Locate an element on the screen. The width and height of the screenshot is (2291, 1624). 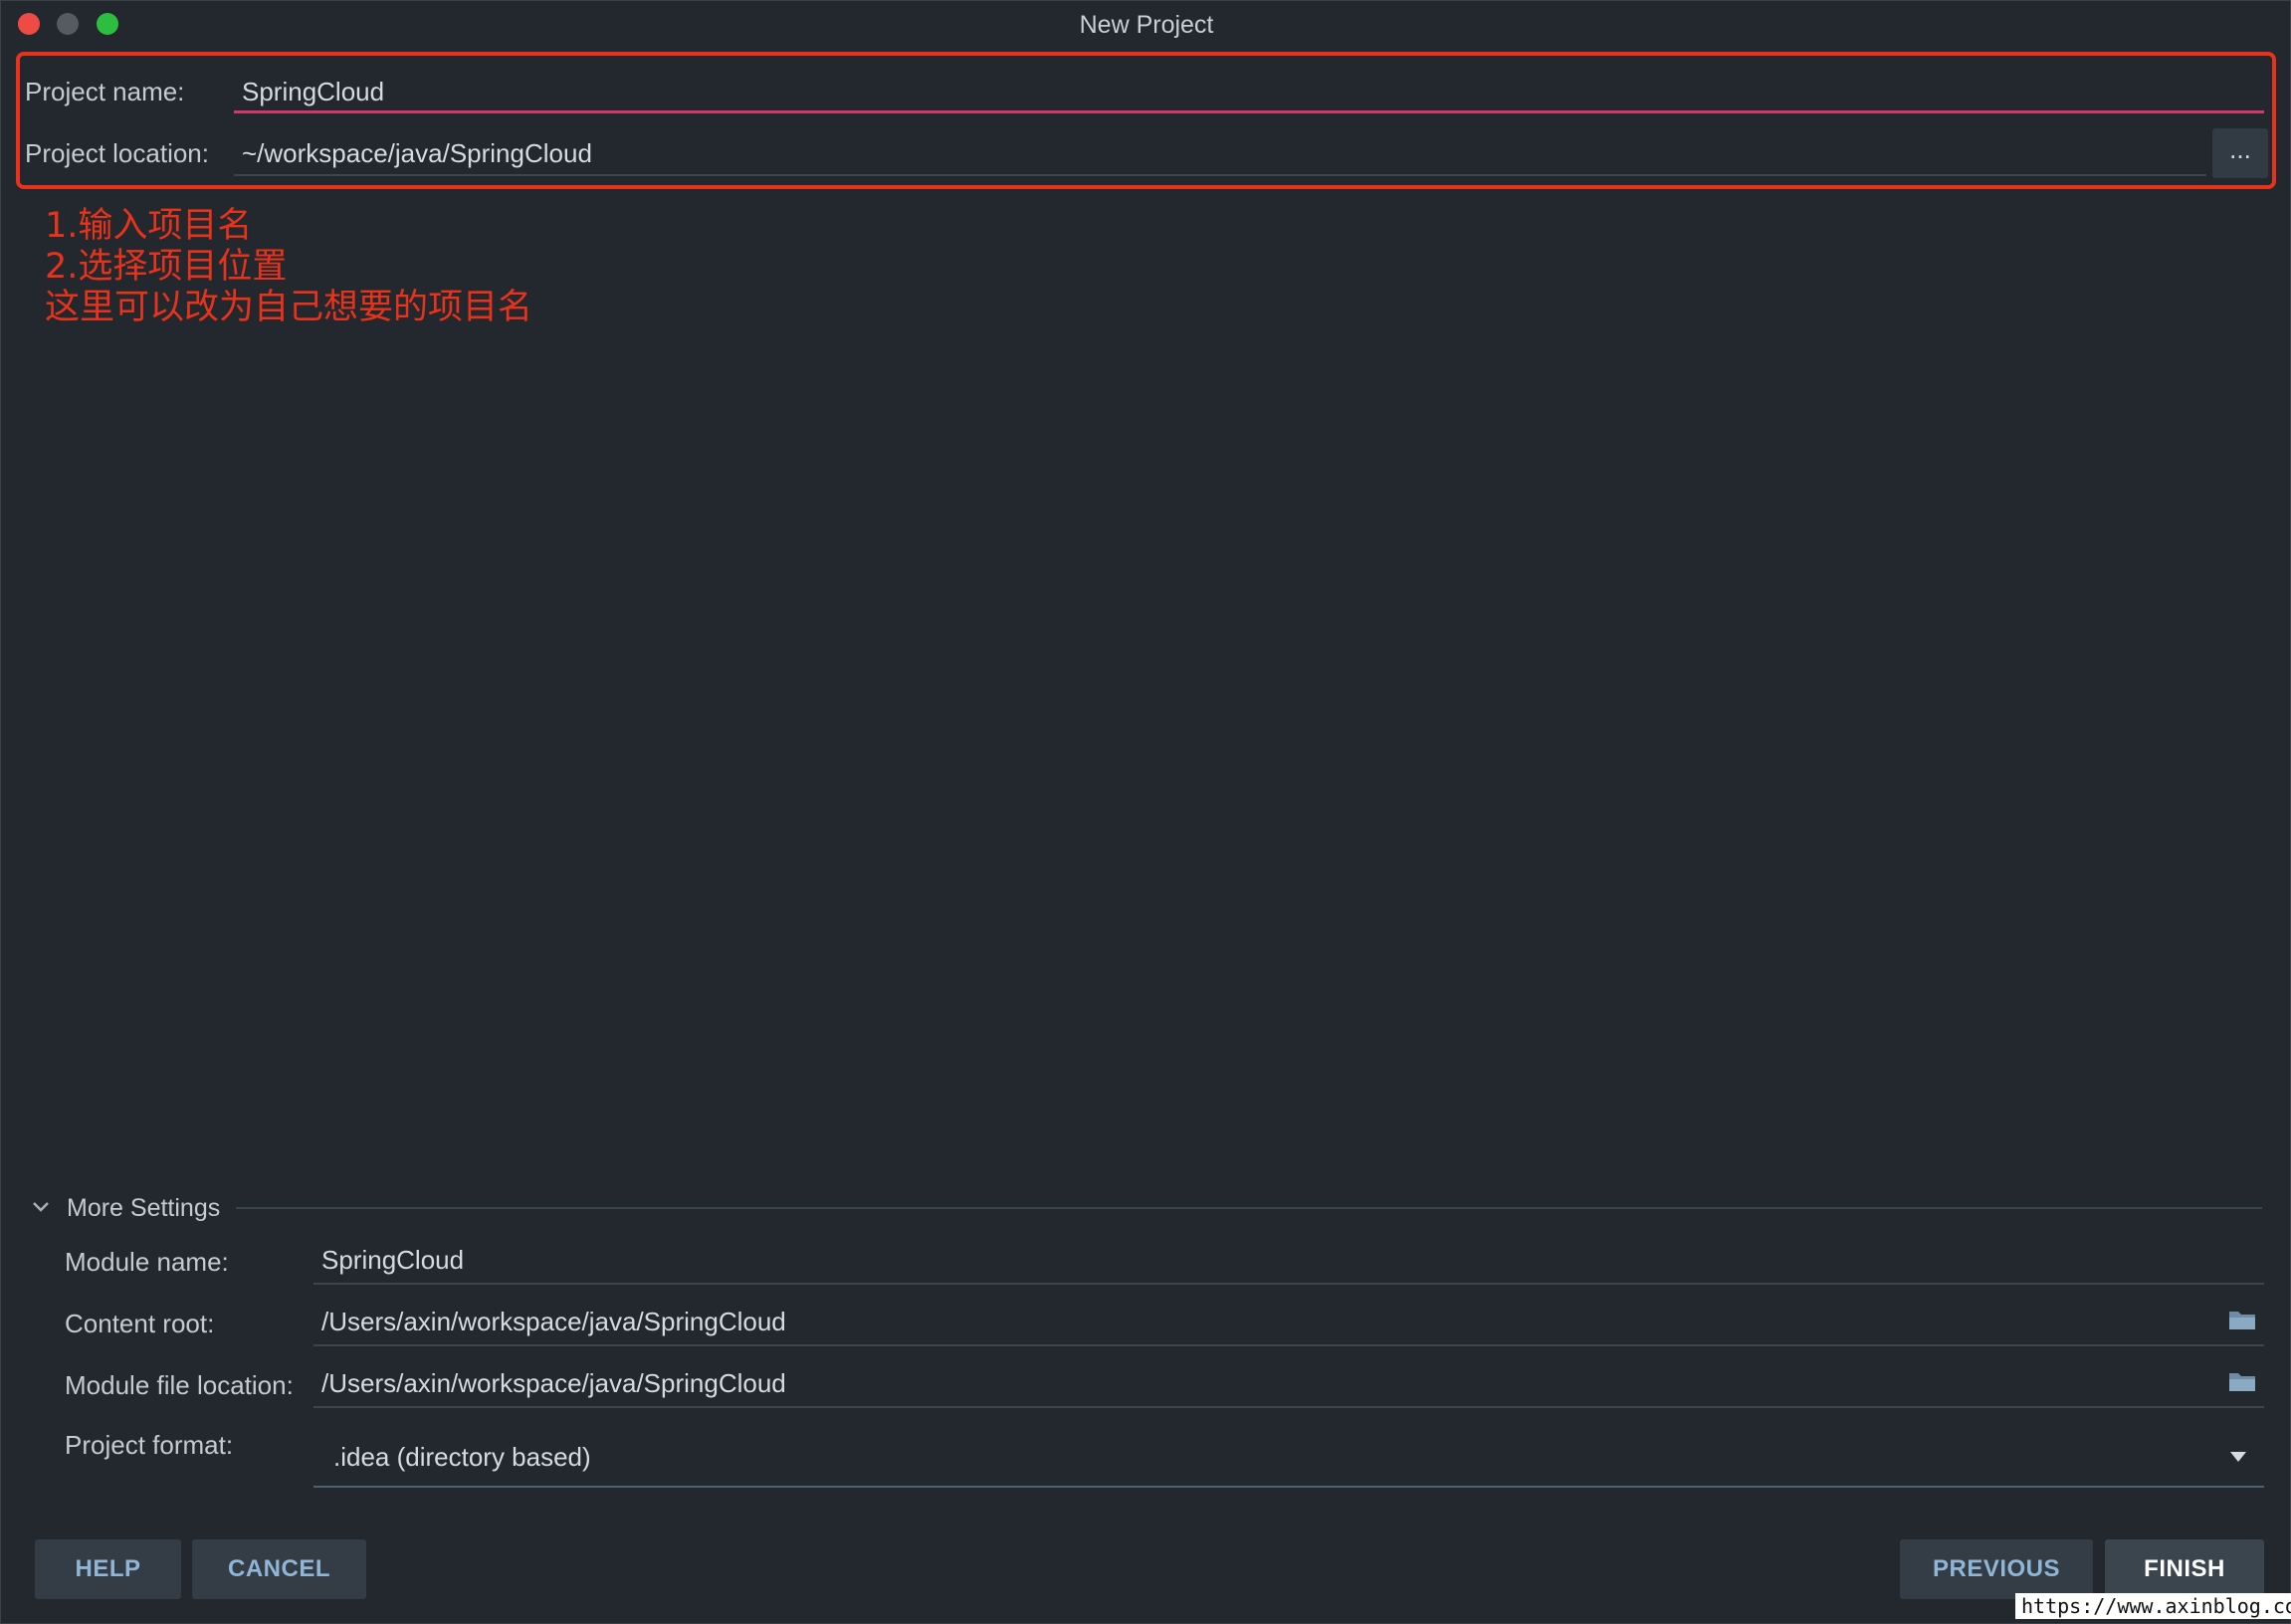
window-title: New Project is located at coordinates (1146, 25).